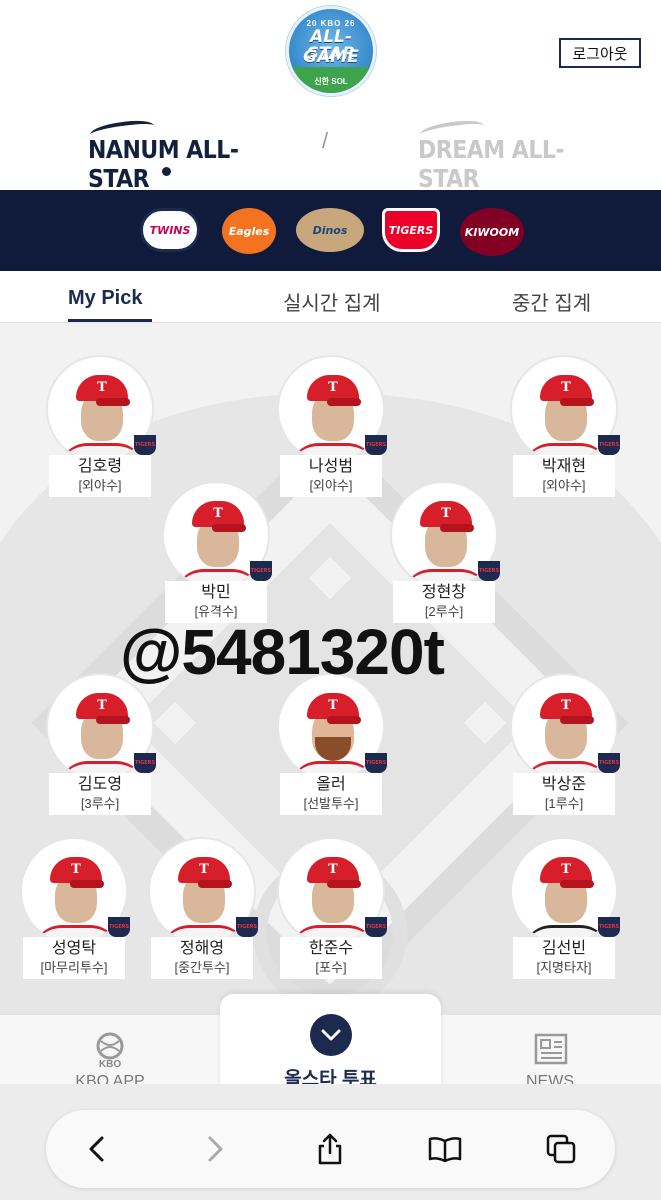 The width and height of the screenshot is (661, 1200). What do you see at coordinates (100, 803) in the screenshot?
I see `player-position: [3루수]` at bounding box center [100, 803].